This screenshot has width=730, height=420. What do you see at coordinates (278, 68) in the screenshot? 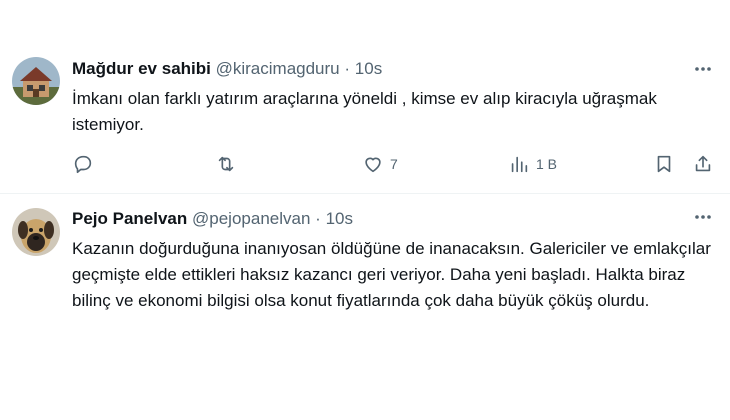
I see `author-handle: @kiracimagduru` at bounding box center [278, 68].